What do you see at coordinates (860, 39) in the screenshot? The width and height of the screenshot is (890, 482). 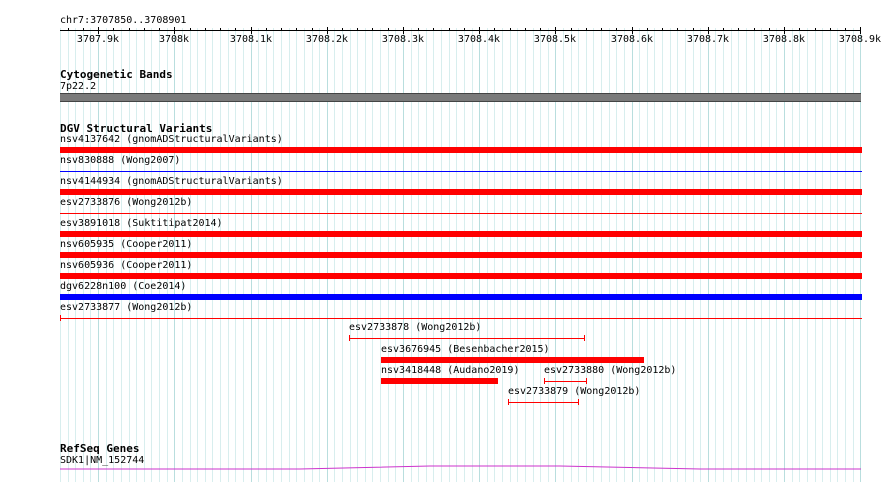 I see `ruler-tick-label: 3708.9k` at bounding box center [860, 39].